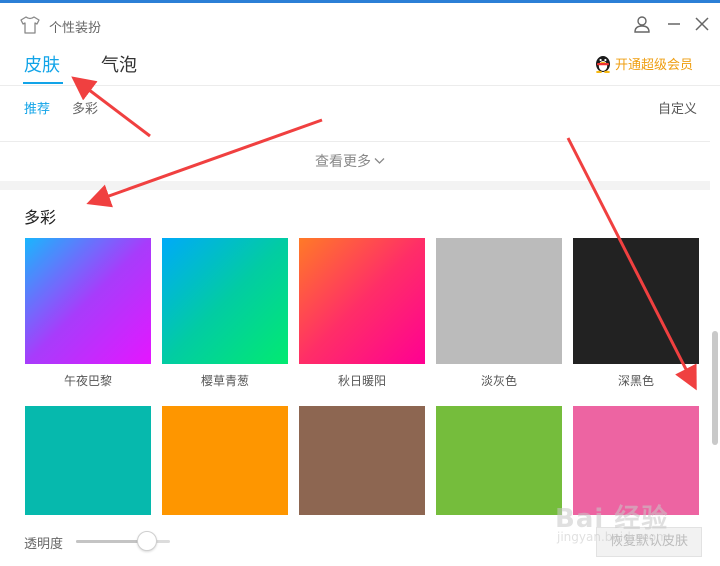  What do you see at coordinates (649, 542) in the screenshot?
I see `restore-default-button: 恢复默认皮肤` at bounding box center [649, 542].